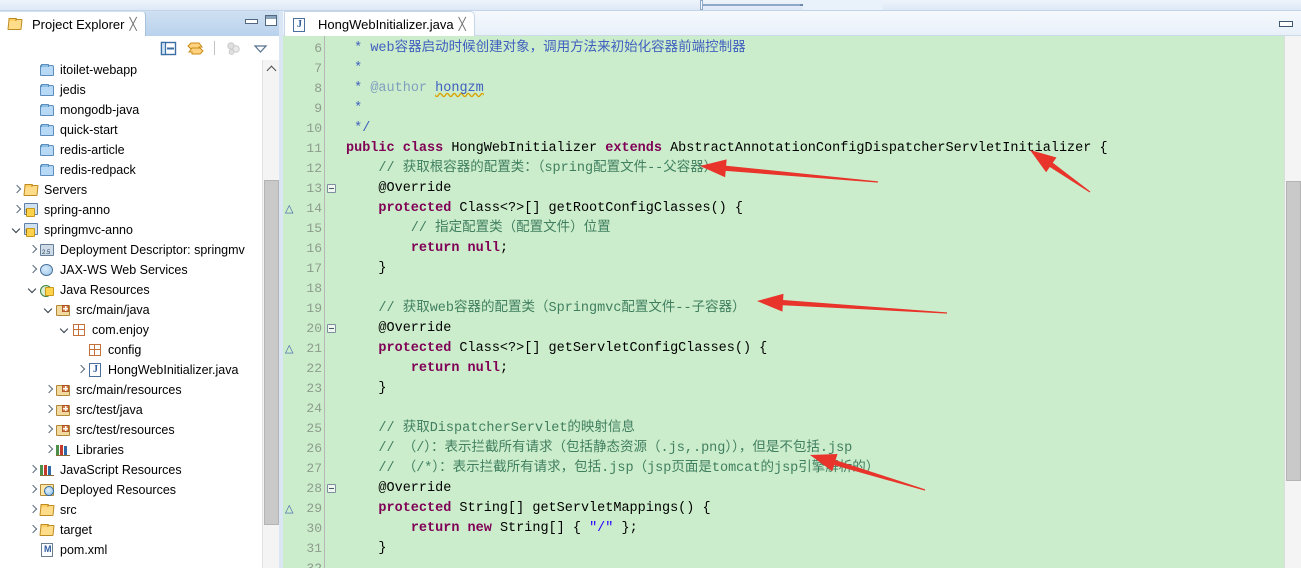 This screenshot has height=568, width=1301. I want to click on tree-item-spring-anno: spring-anno, so click(133, 210).